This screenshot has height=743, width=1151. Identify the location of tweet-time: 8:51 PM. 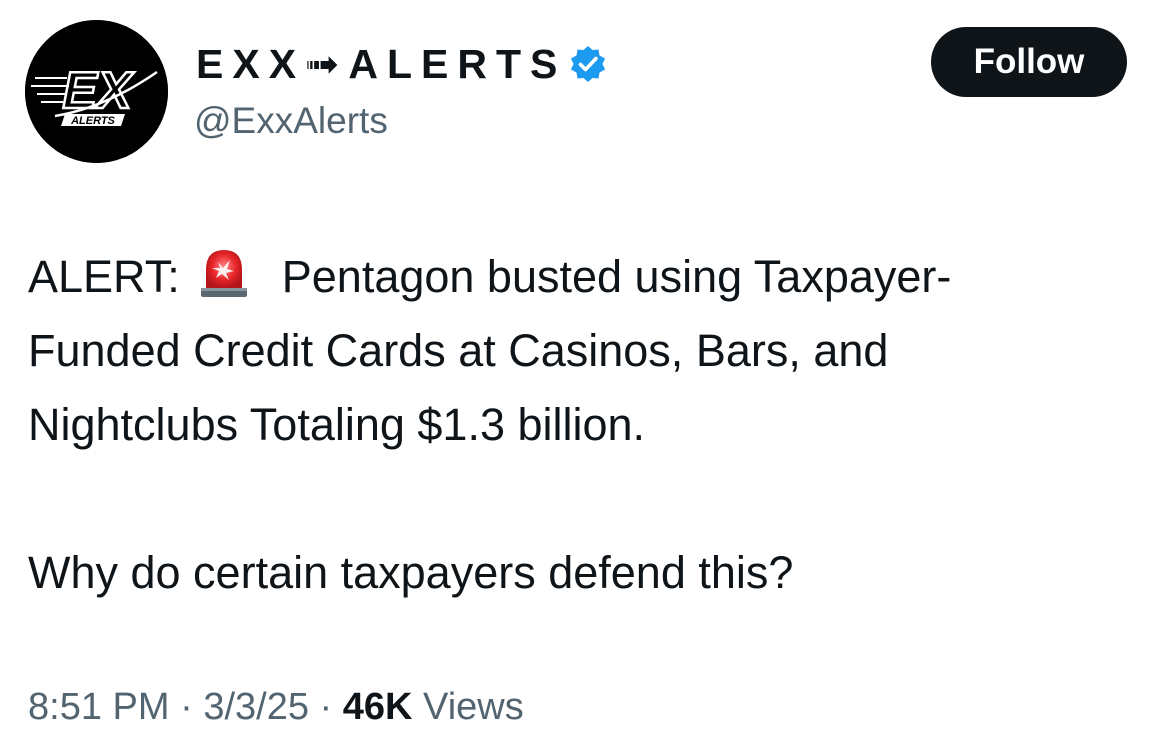
(99, 707).